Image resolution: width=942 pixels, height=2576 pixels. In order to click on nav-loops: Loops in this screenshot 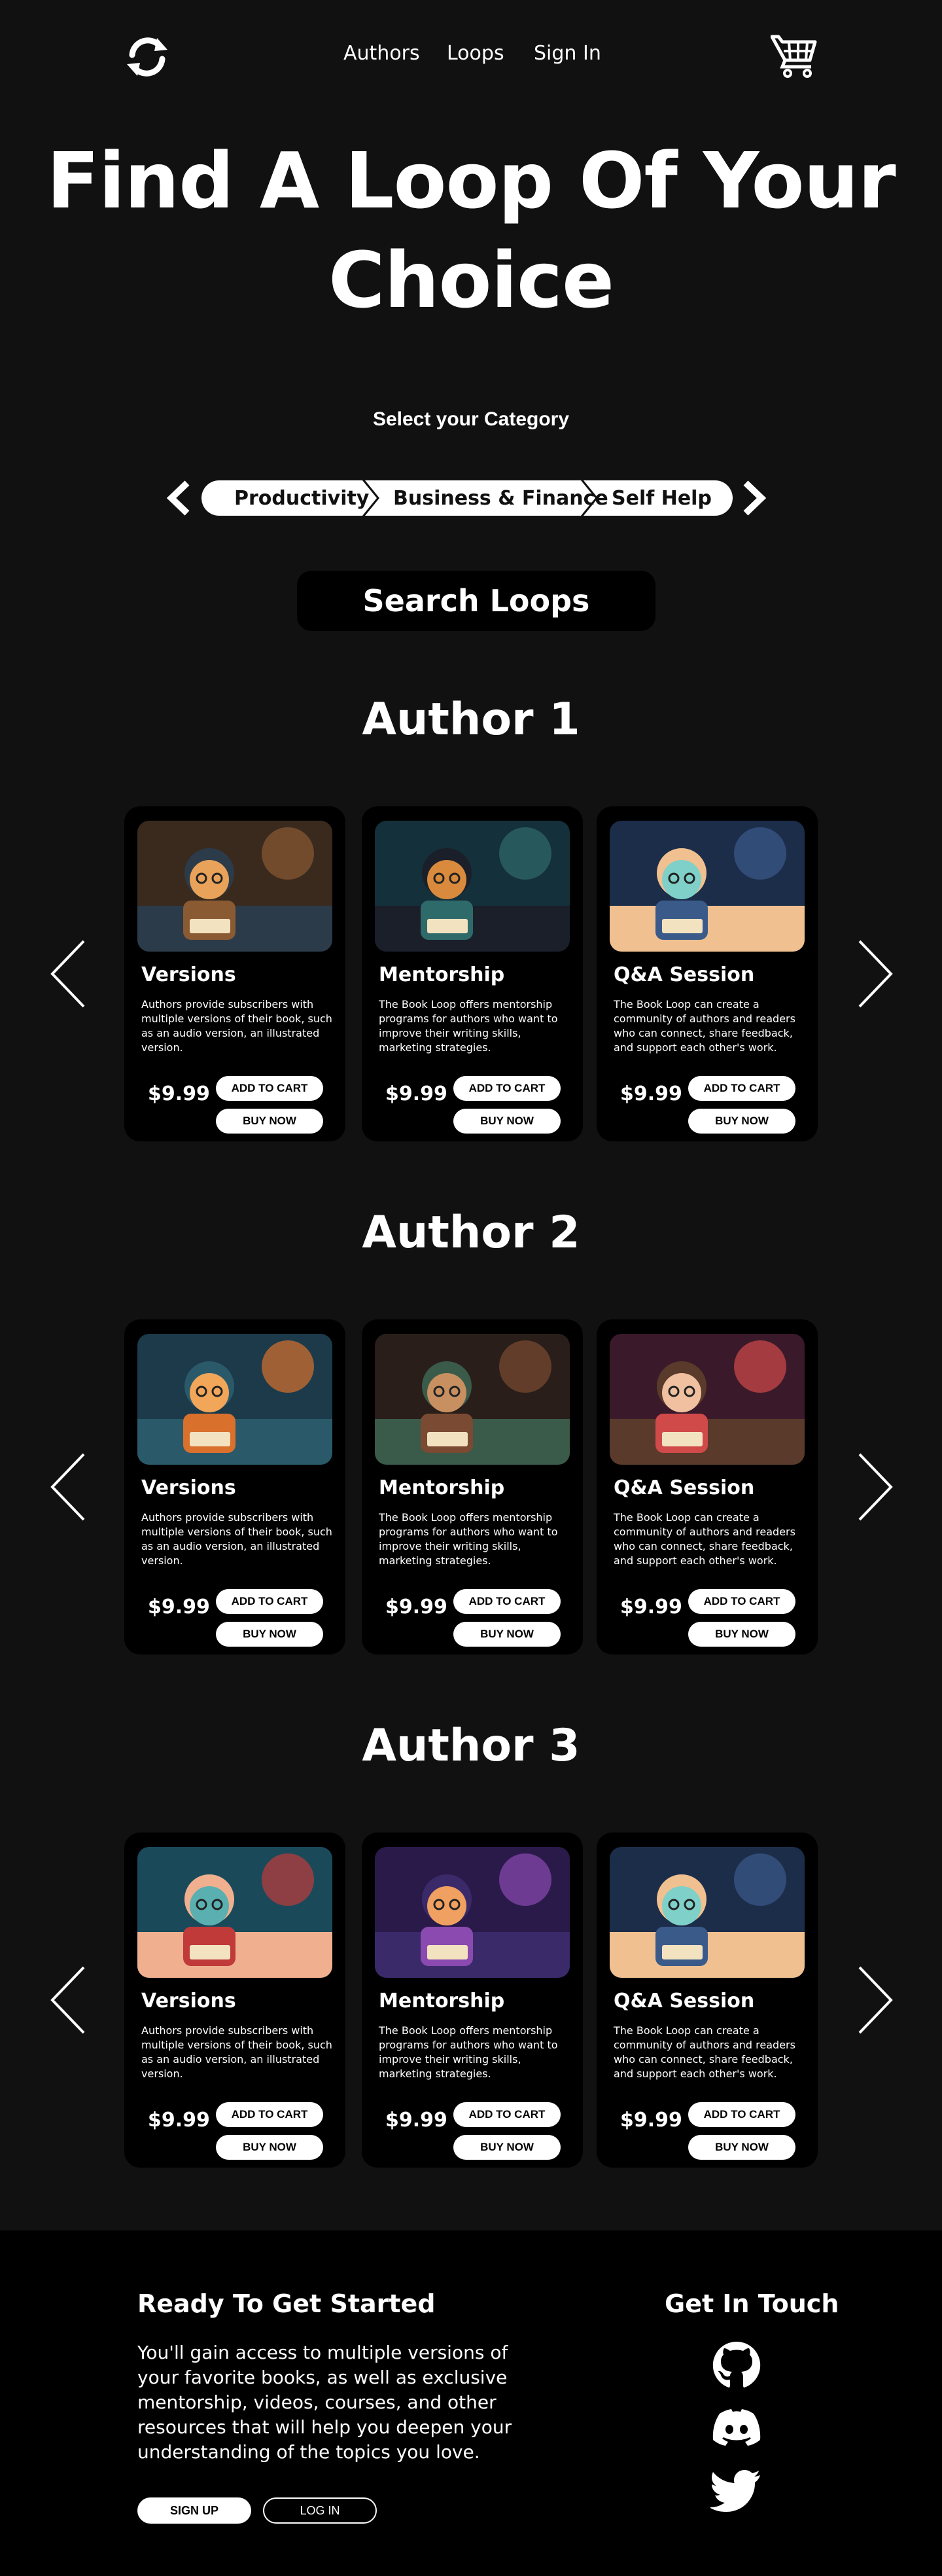, I will do `click(476, 53)`.